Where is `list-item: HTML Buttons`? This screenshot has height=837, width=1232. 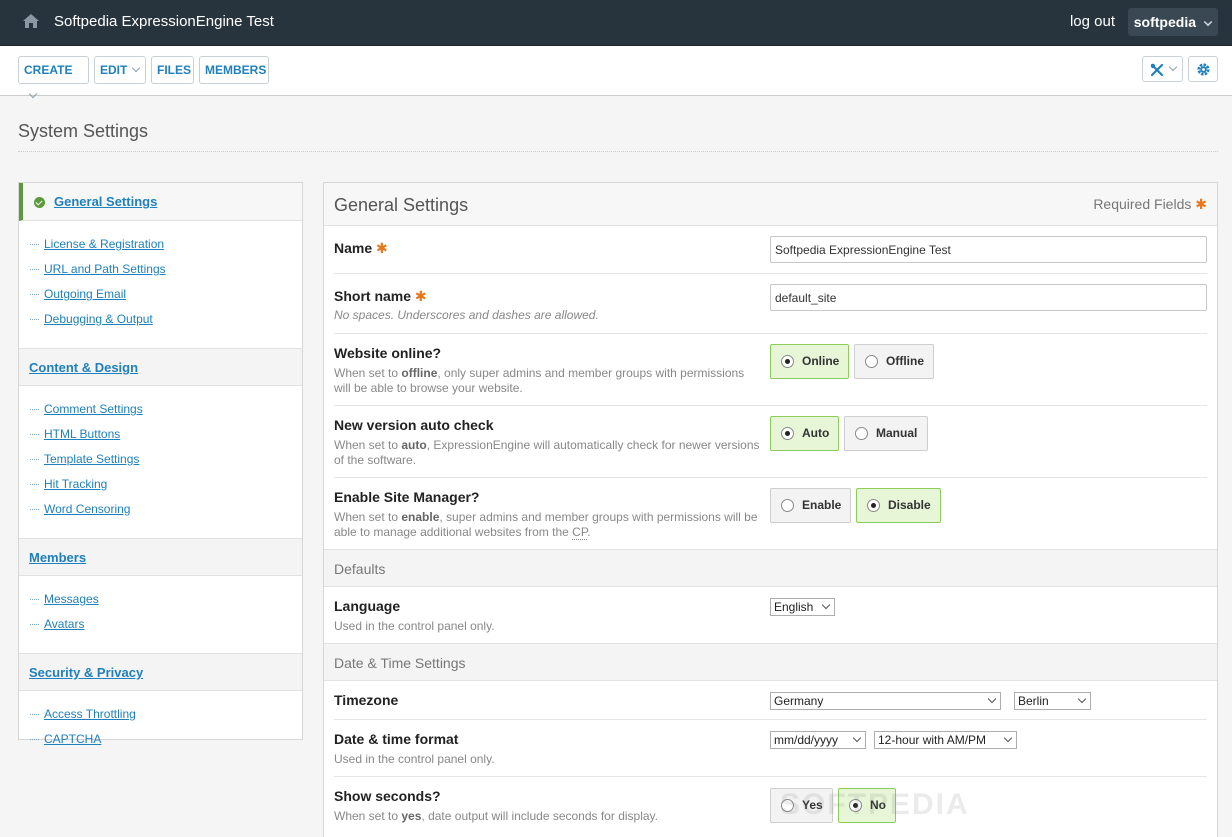 list-item: HTML Buttons is located at coordinates (160, 438).